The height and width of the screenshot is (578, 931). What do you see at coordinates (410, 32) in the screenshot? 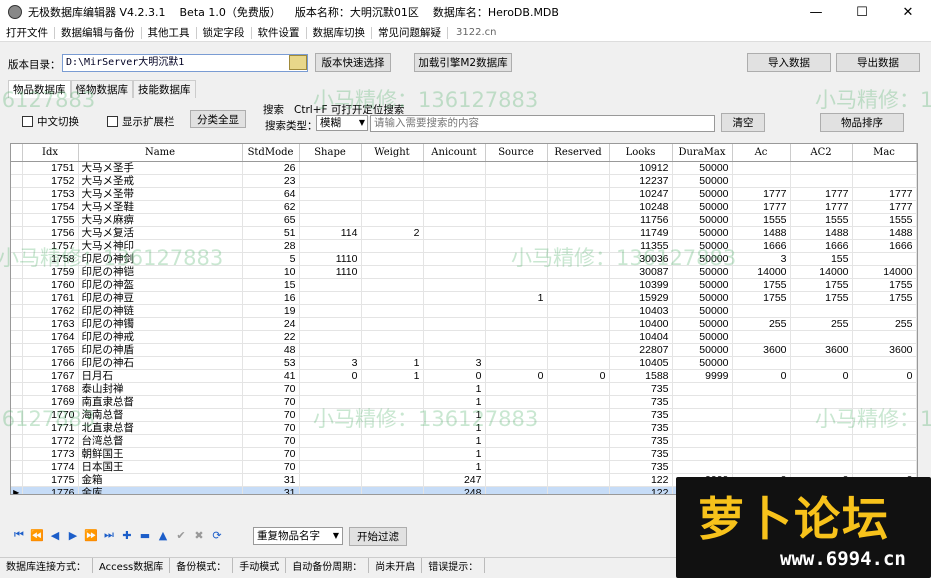
I see `menu-faq: 常见问题解疑` at bounding box center [410, 32].